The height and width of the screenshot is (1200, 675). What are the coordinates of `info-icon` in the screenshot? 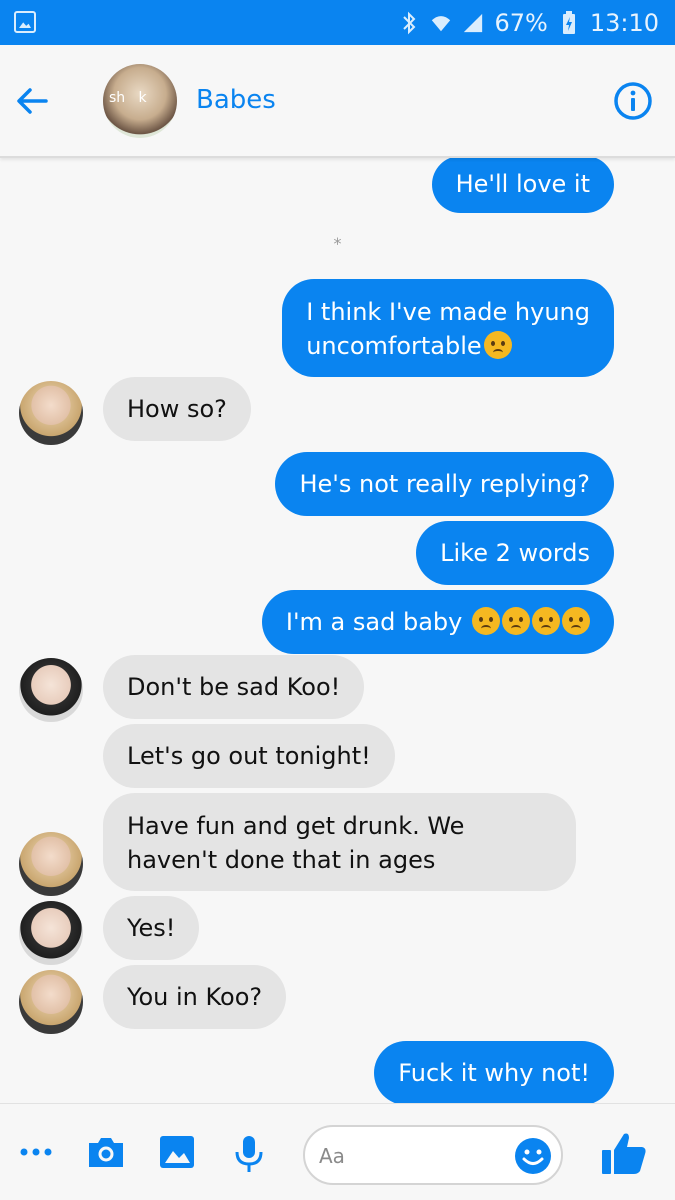 It's located at (633, 101).